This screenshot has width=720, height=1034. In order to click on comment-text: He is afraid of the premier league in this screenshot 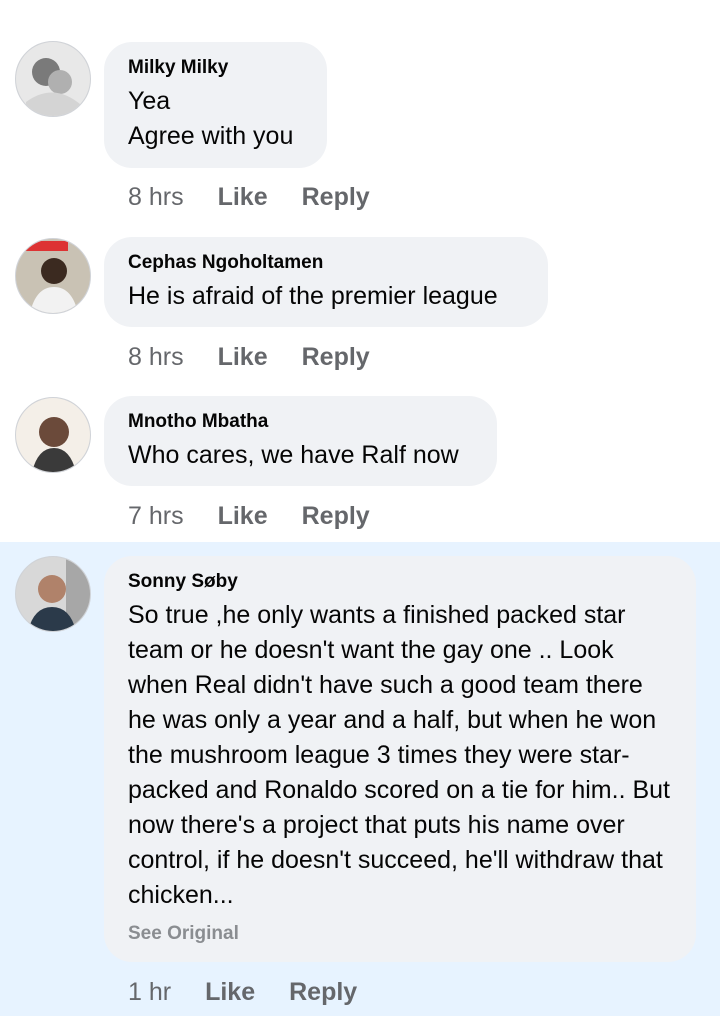, I will do `click(313, 296)`.